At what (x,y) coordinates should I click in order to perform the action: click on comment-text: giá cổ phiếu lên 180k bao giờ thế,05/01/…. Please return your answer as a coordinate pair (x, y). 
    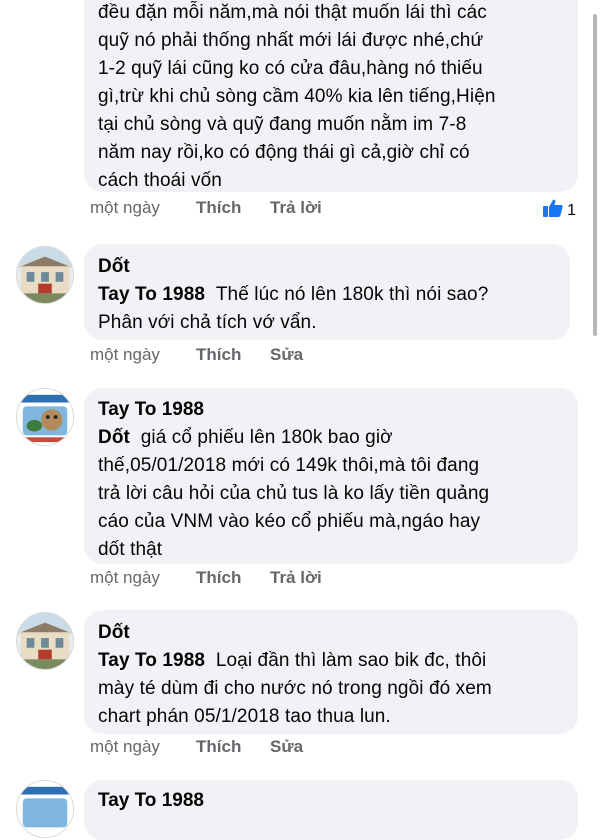
    Looking at the image, I should click on (294, 493).